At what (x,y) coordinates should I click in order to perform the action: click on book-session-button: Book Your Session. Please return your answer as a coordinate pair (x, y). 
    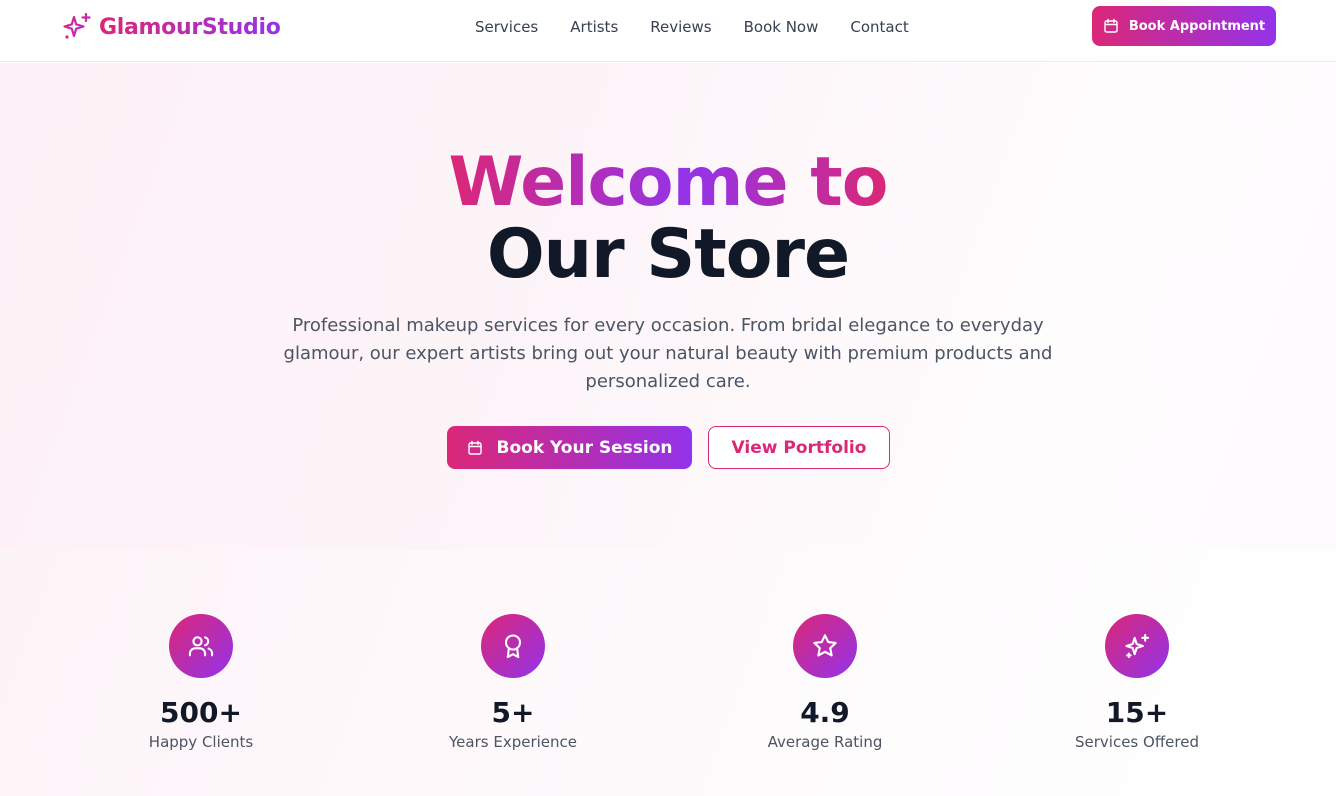
    Looking at the image, I should click on (569, 447).